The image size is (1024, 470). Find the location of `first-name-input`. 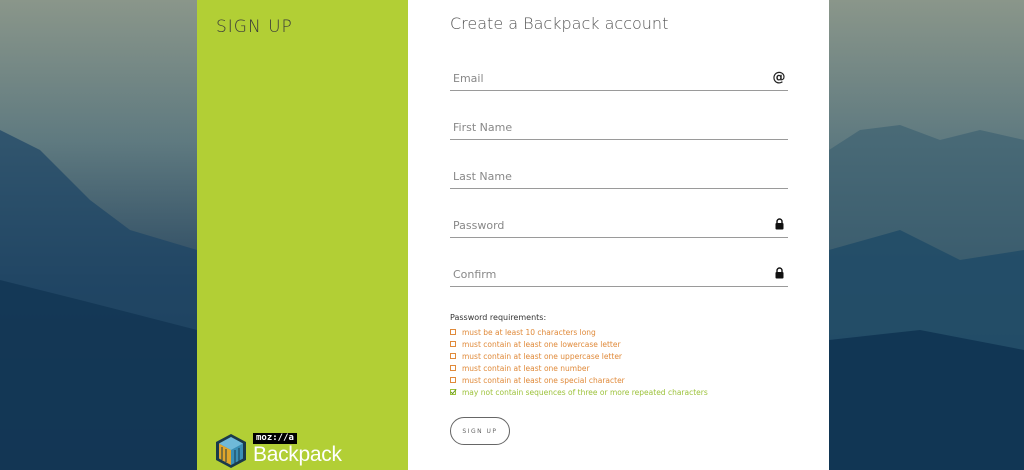

first-name-input is located at coordinates (601, 127).